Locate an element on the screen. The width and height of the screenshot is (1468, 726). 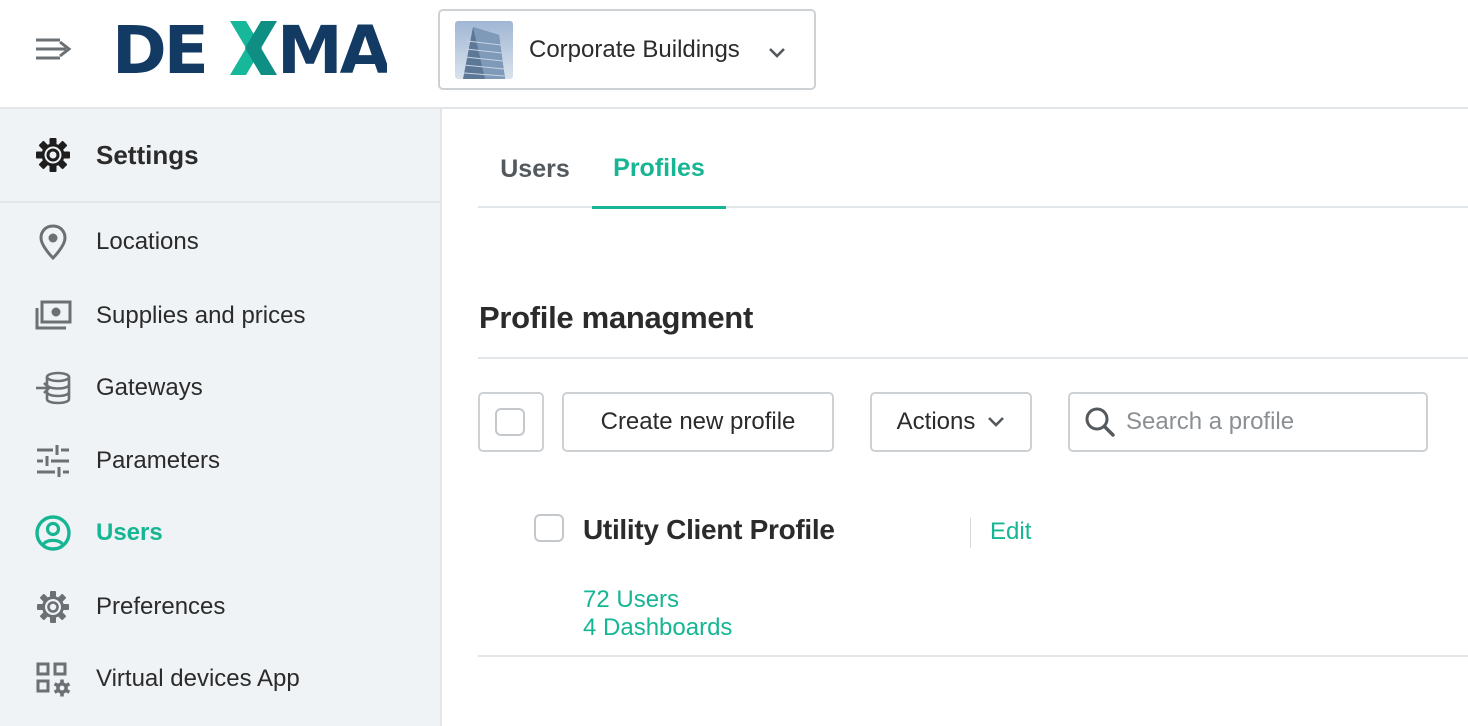
tab-bar: Users Profiles is located at coordinates (973, 169).